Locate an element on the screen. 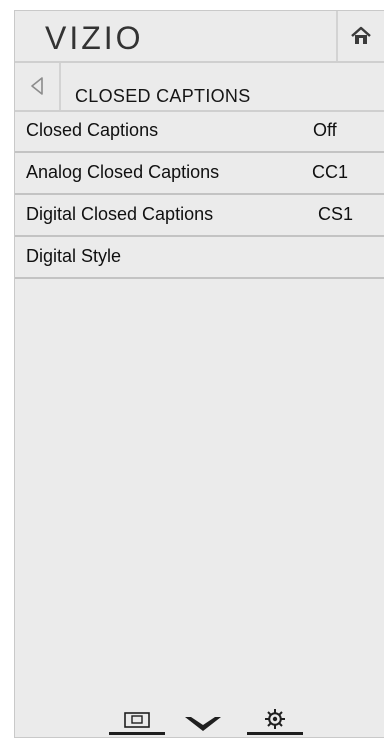 The width and height of the screenshot is (384, 750). back-arrow-icon is located at coordinates (37, 86).